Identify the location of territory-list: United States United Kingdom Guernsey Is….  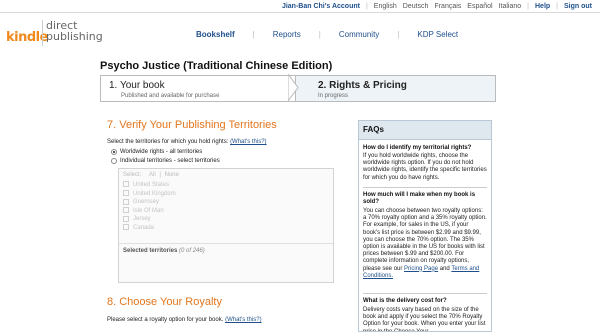
(149, 207).